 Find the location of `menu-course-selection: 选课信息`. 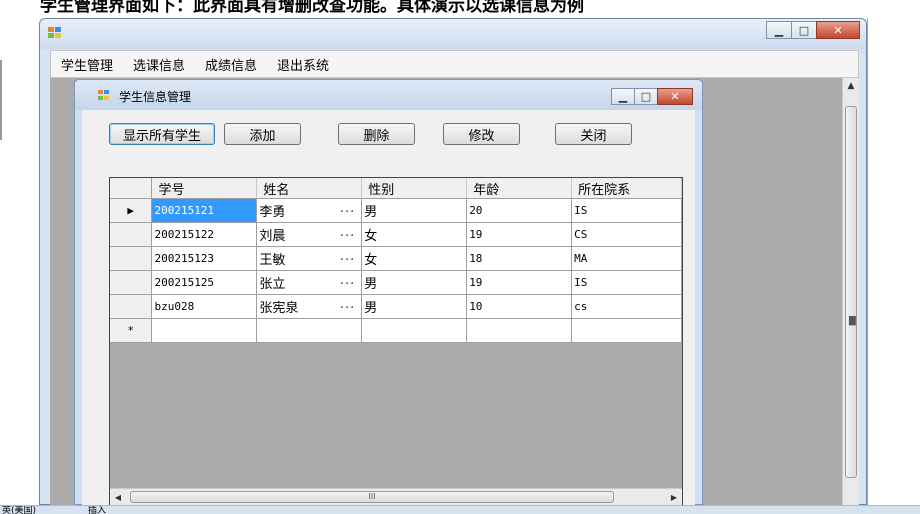

menu-course-selection: 选课信息 is located at coordinates (159, 64).